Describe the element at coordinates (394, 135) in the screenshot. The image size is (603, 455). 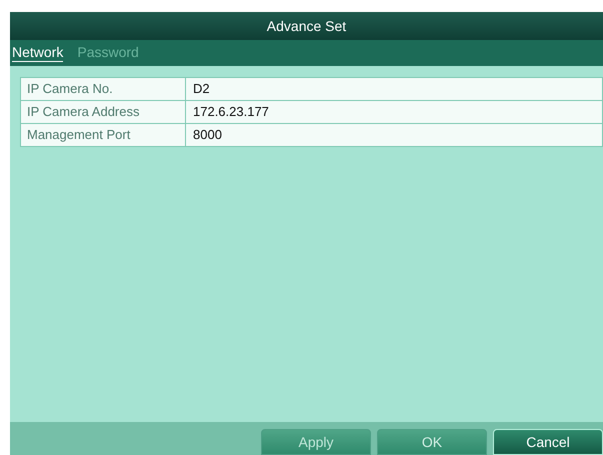
I see `input-field: 8000` at that location.